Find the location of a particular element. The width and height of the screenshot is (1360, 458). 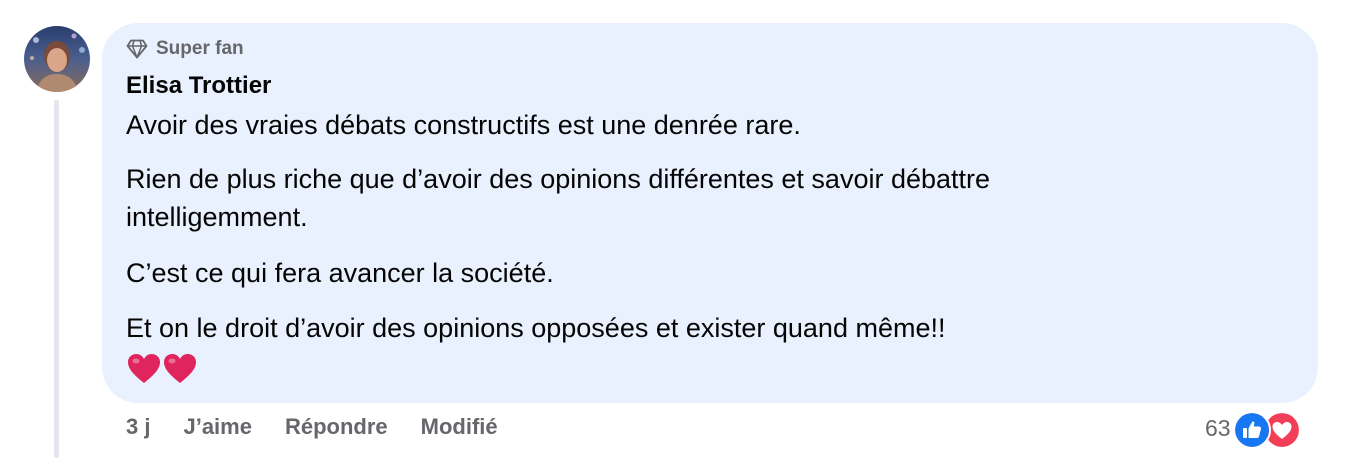

avatar is located at coordinates (57, 59).